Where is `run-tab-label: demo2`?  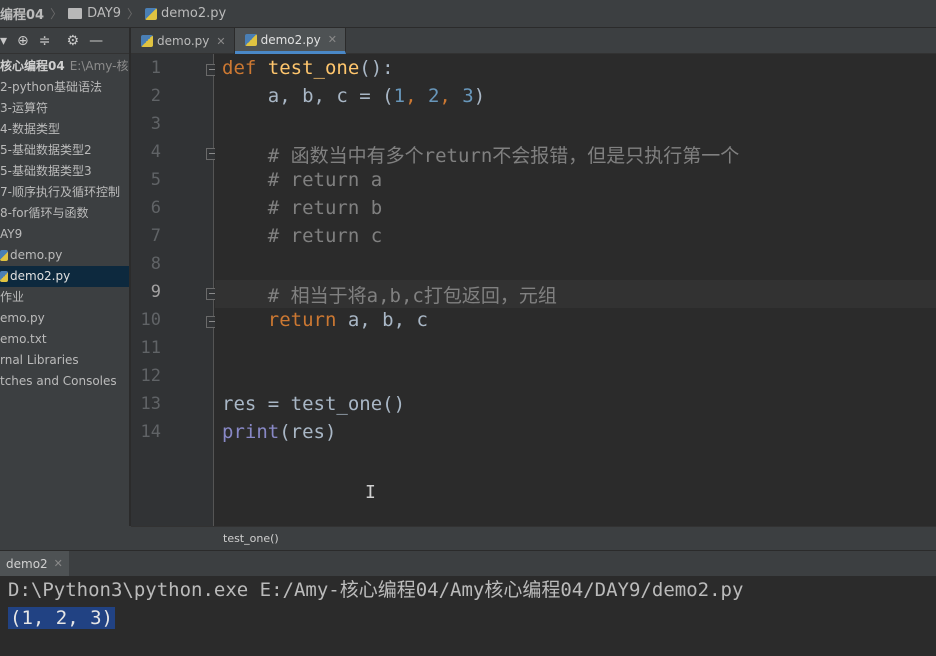
run-tab-label: demo2 is located at coordinates (27, 563).